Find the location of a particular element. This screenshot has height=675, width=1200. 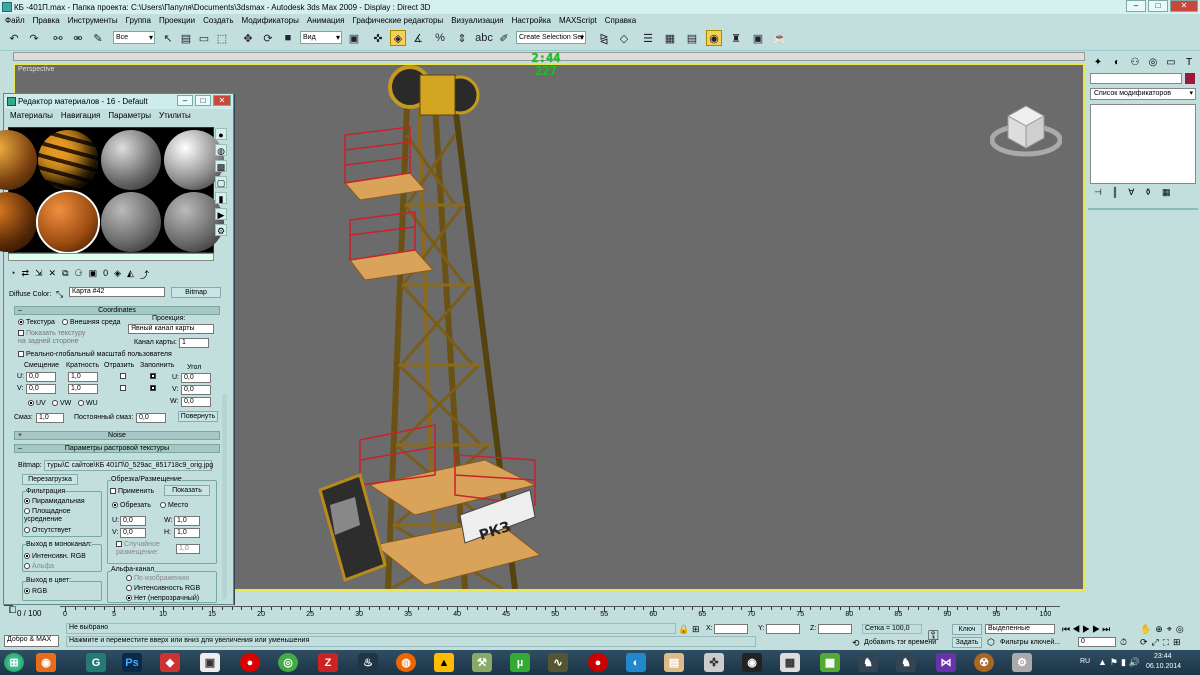

gamepad-icon: ✜ is located at coordinates (714, 662).